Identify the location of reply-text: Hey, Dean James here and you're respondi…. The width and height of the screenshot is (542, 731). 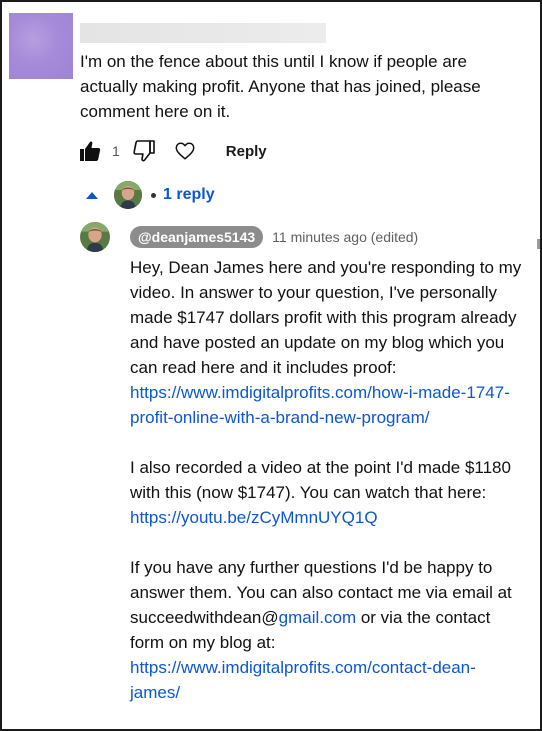
(326, 317).